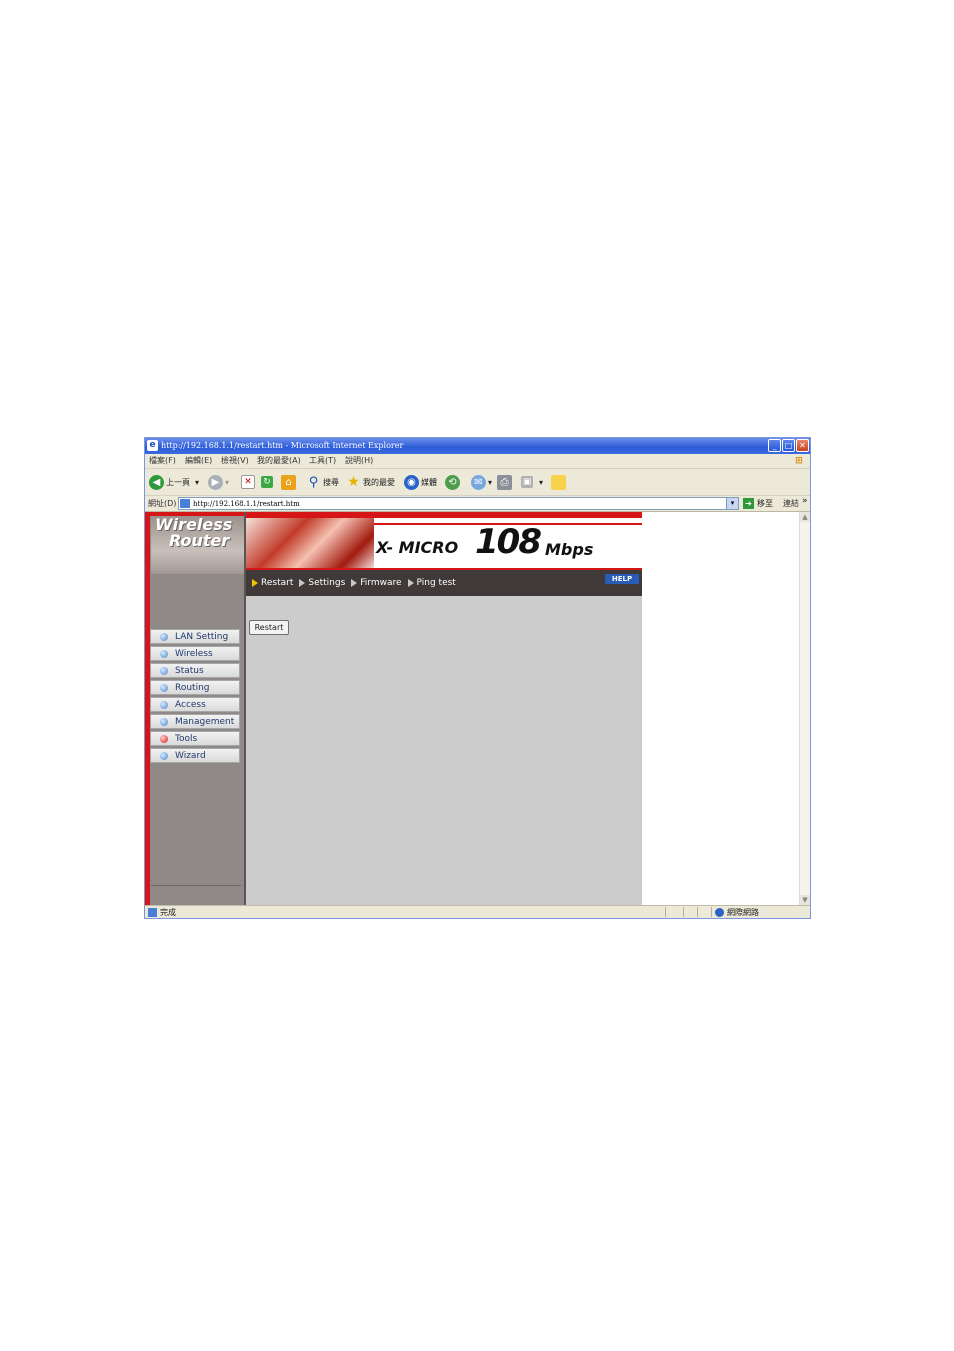  I want to click on minimize-button: _, so click(774, 445).